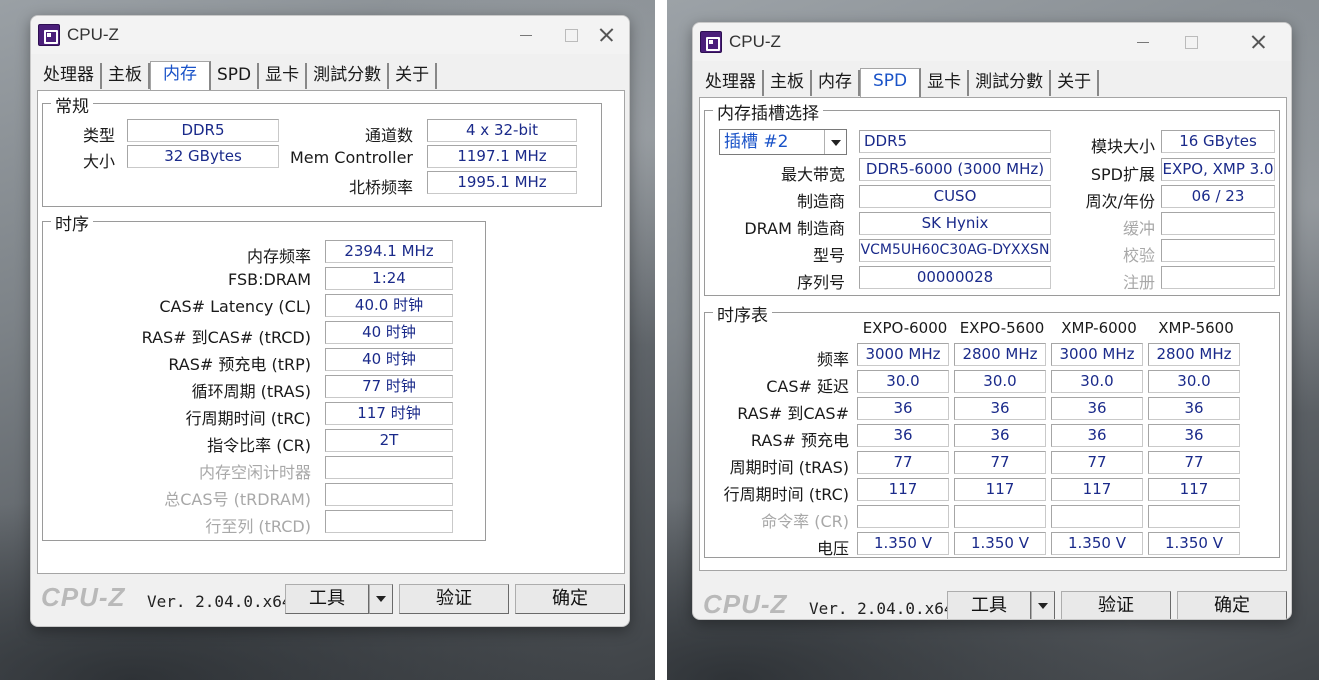 This screenshot has height=680, width=1319. I want to click on slot-select-value: 插槽 #2, so click(756, 142).